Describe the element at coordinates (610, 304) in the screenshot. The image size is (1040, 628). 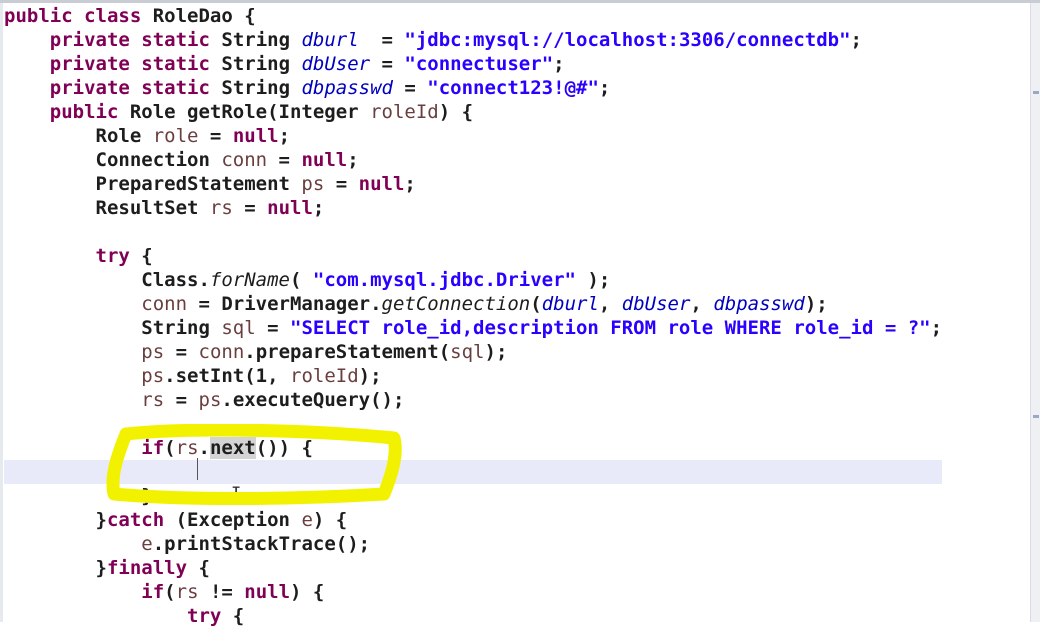
I see `code-token: ,` at that location.